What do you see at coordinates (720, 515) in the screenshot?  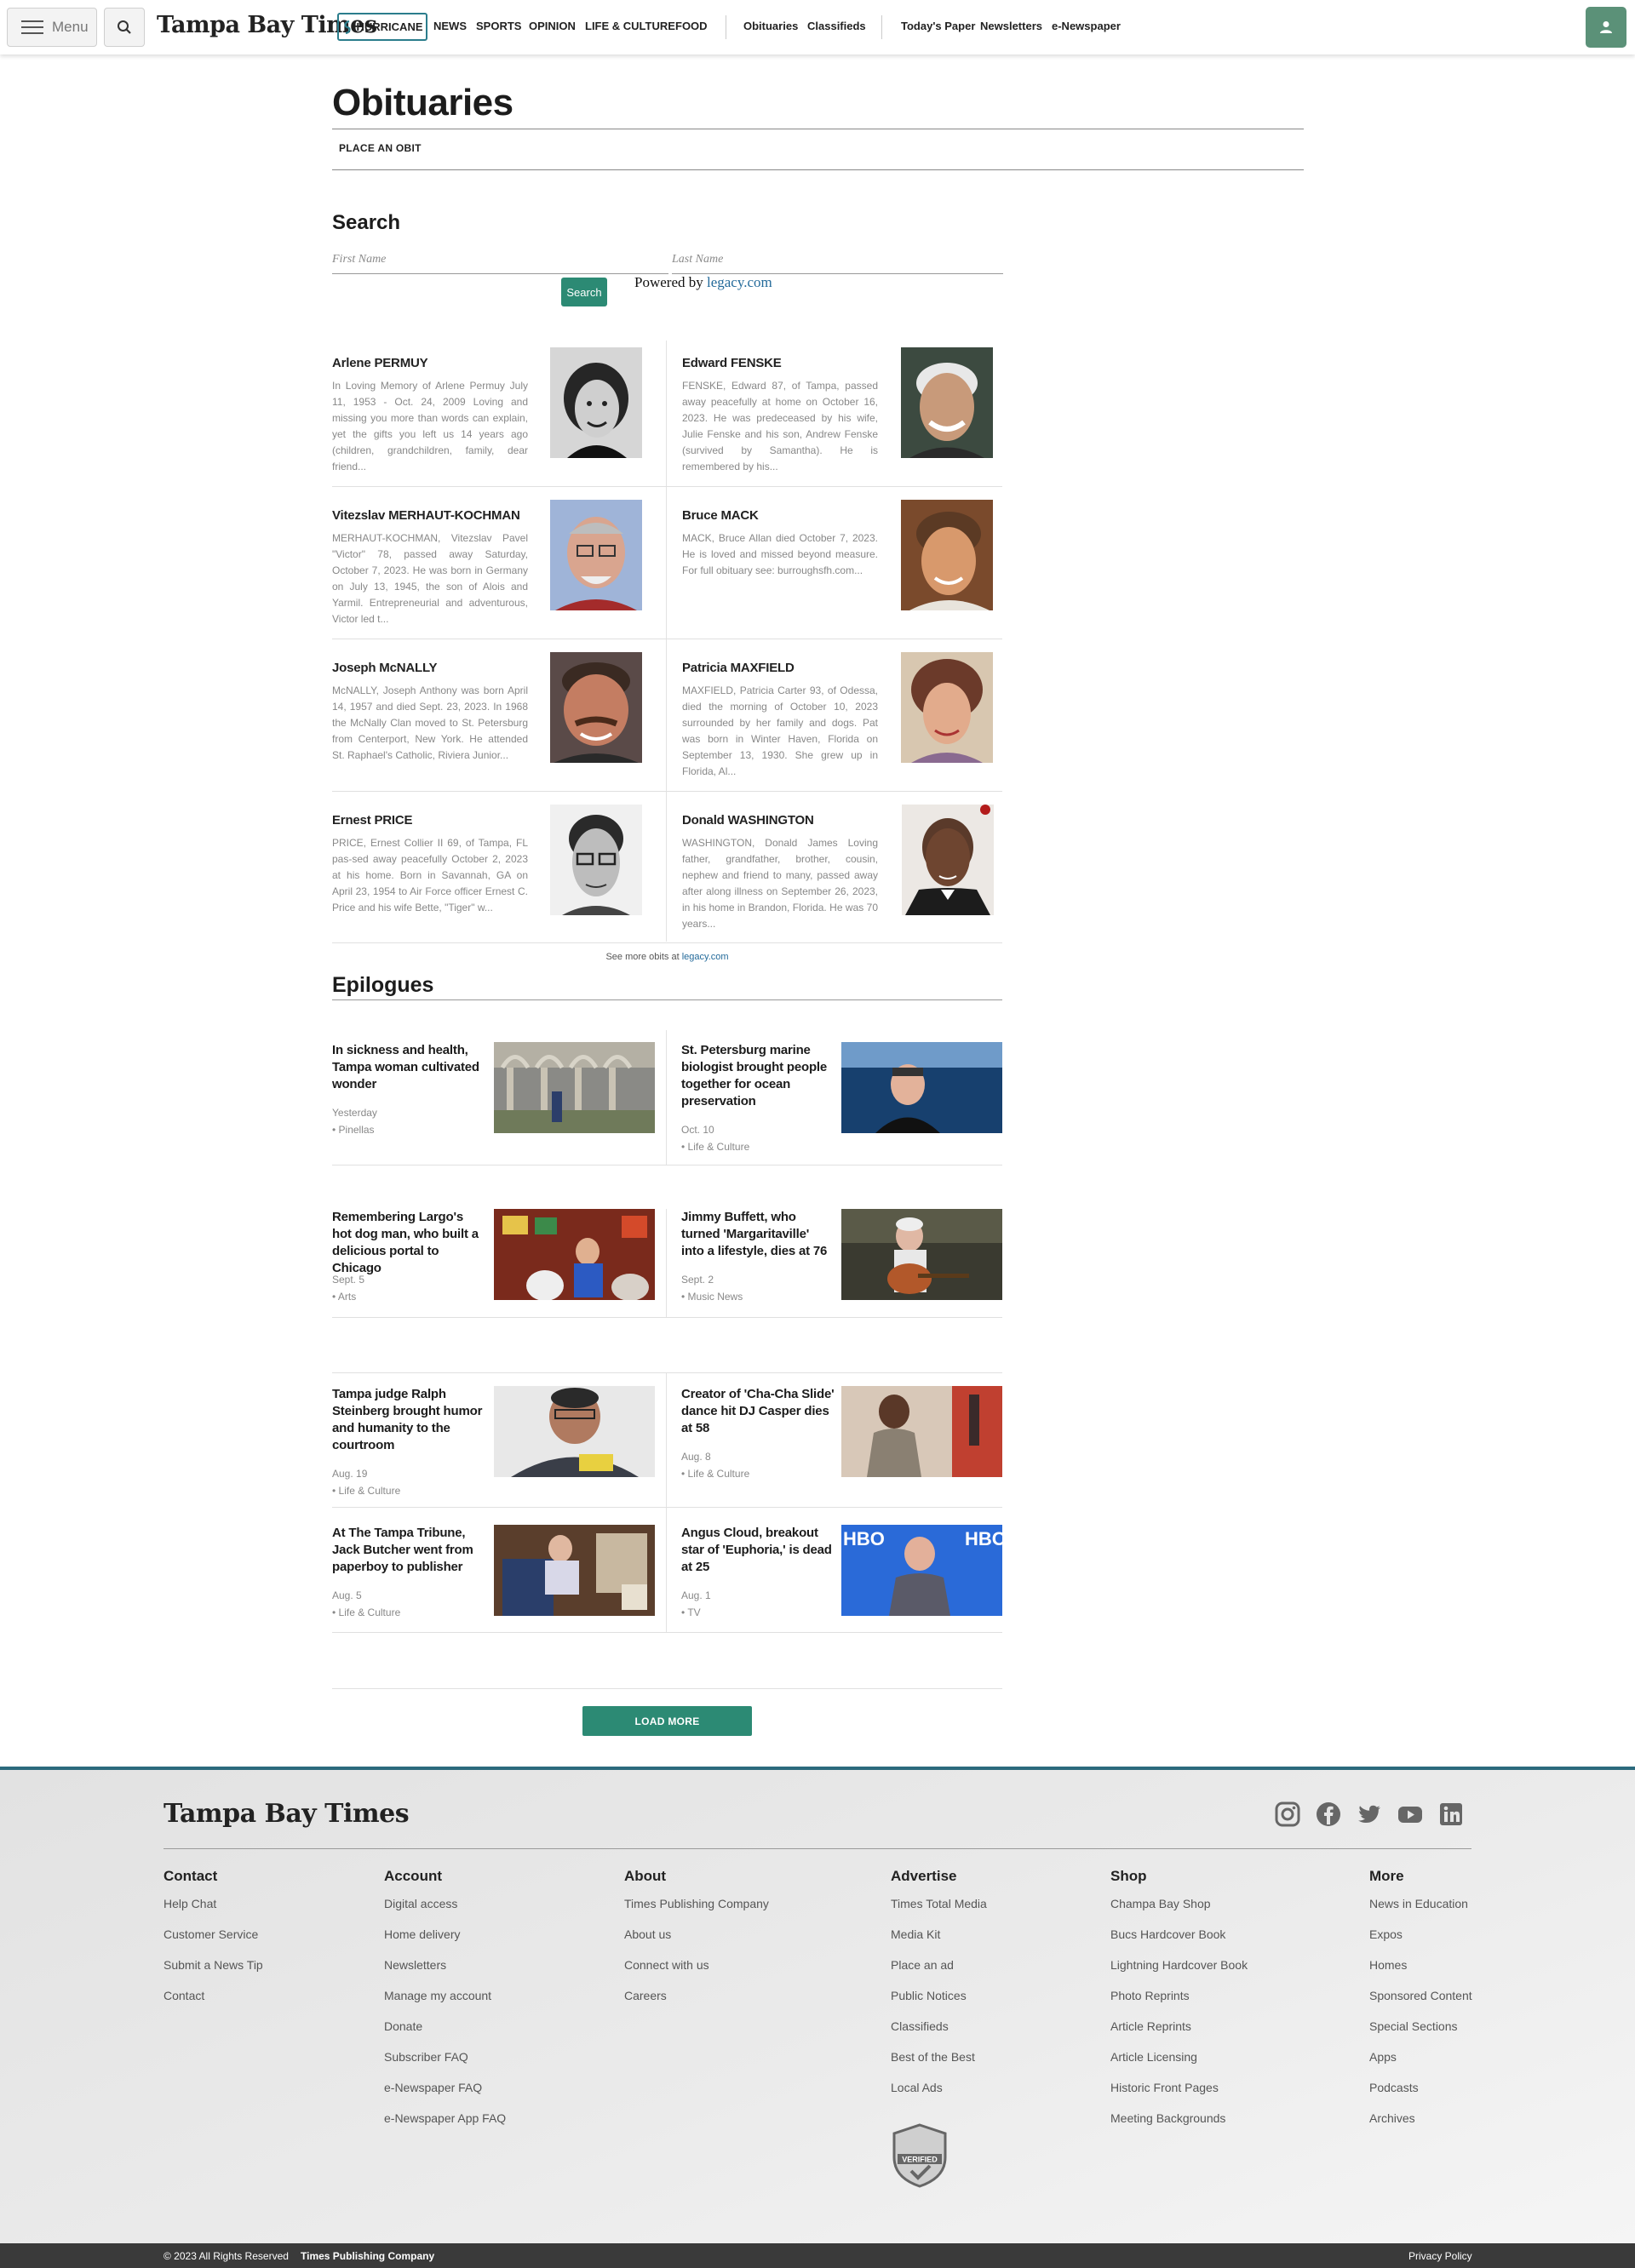 I see `obit-name: Bruce MACK` at bounding box center [720, 515].